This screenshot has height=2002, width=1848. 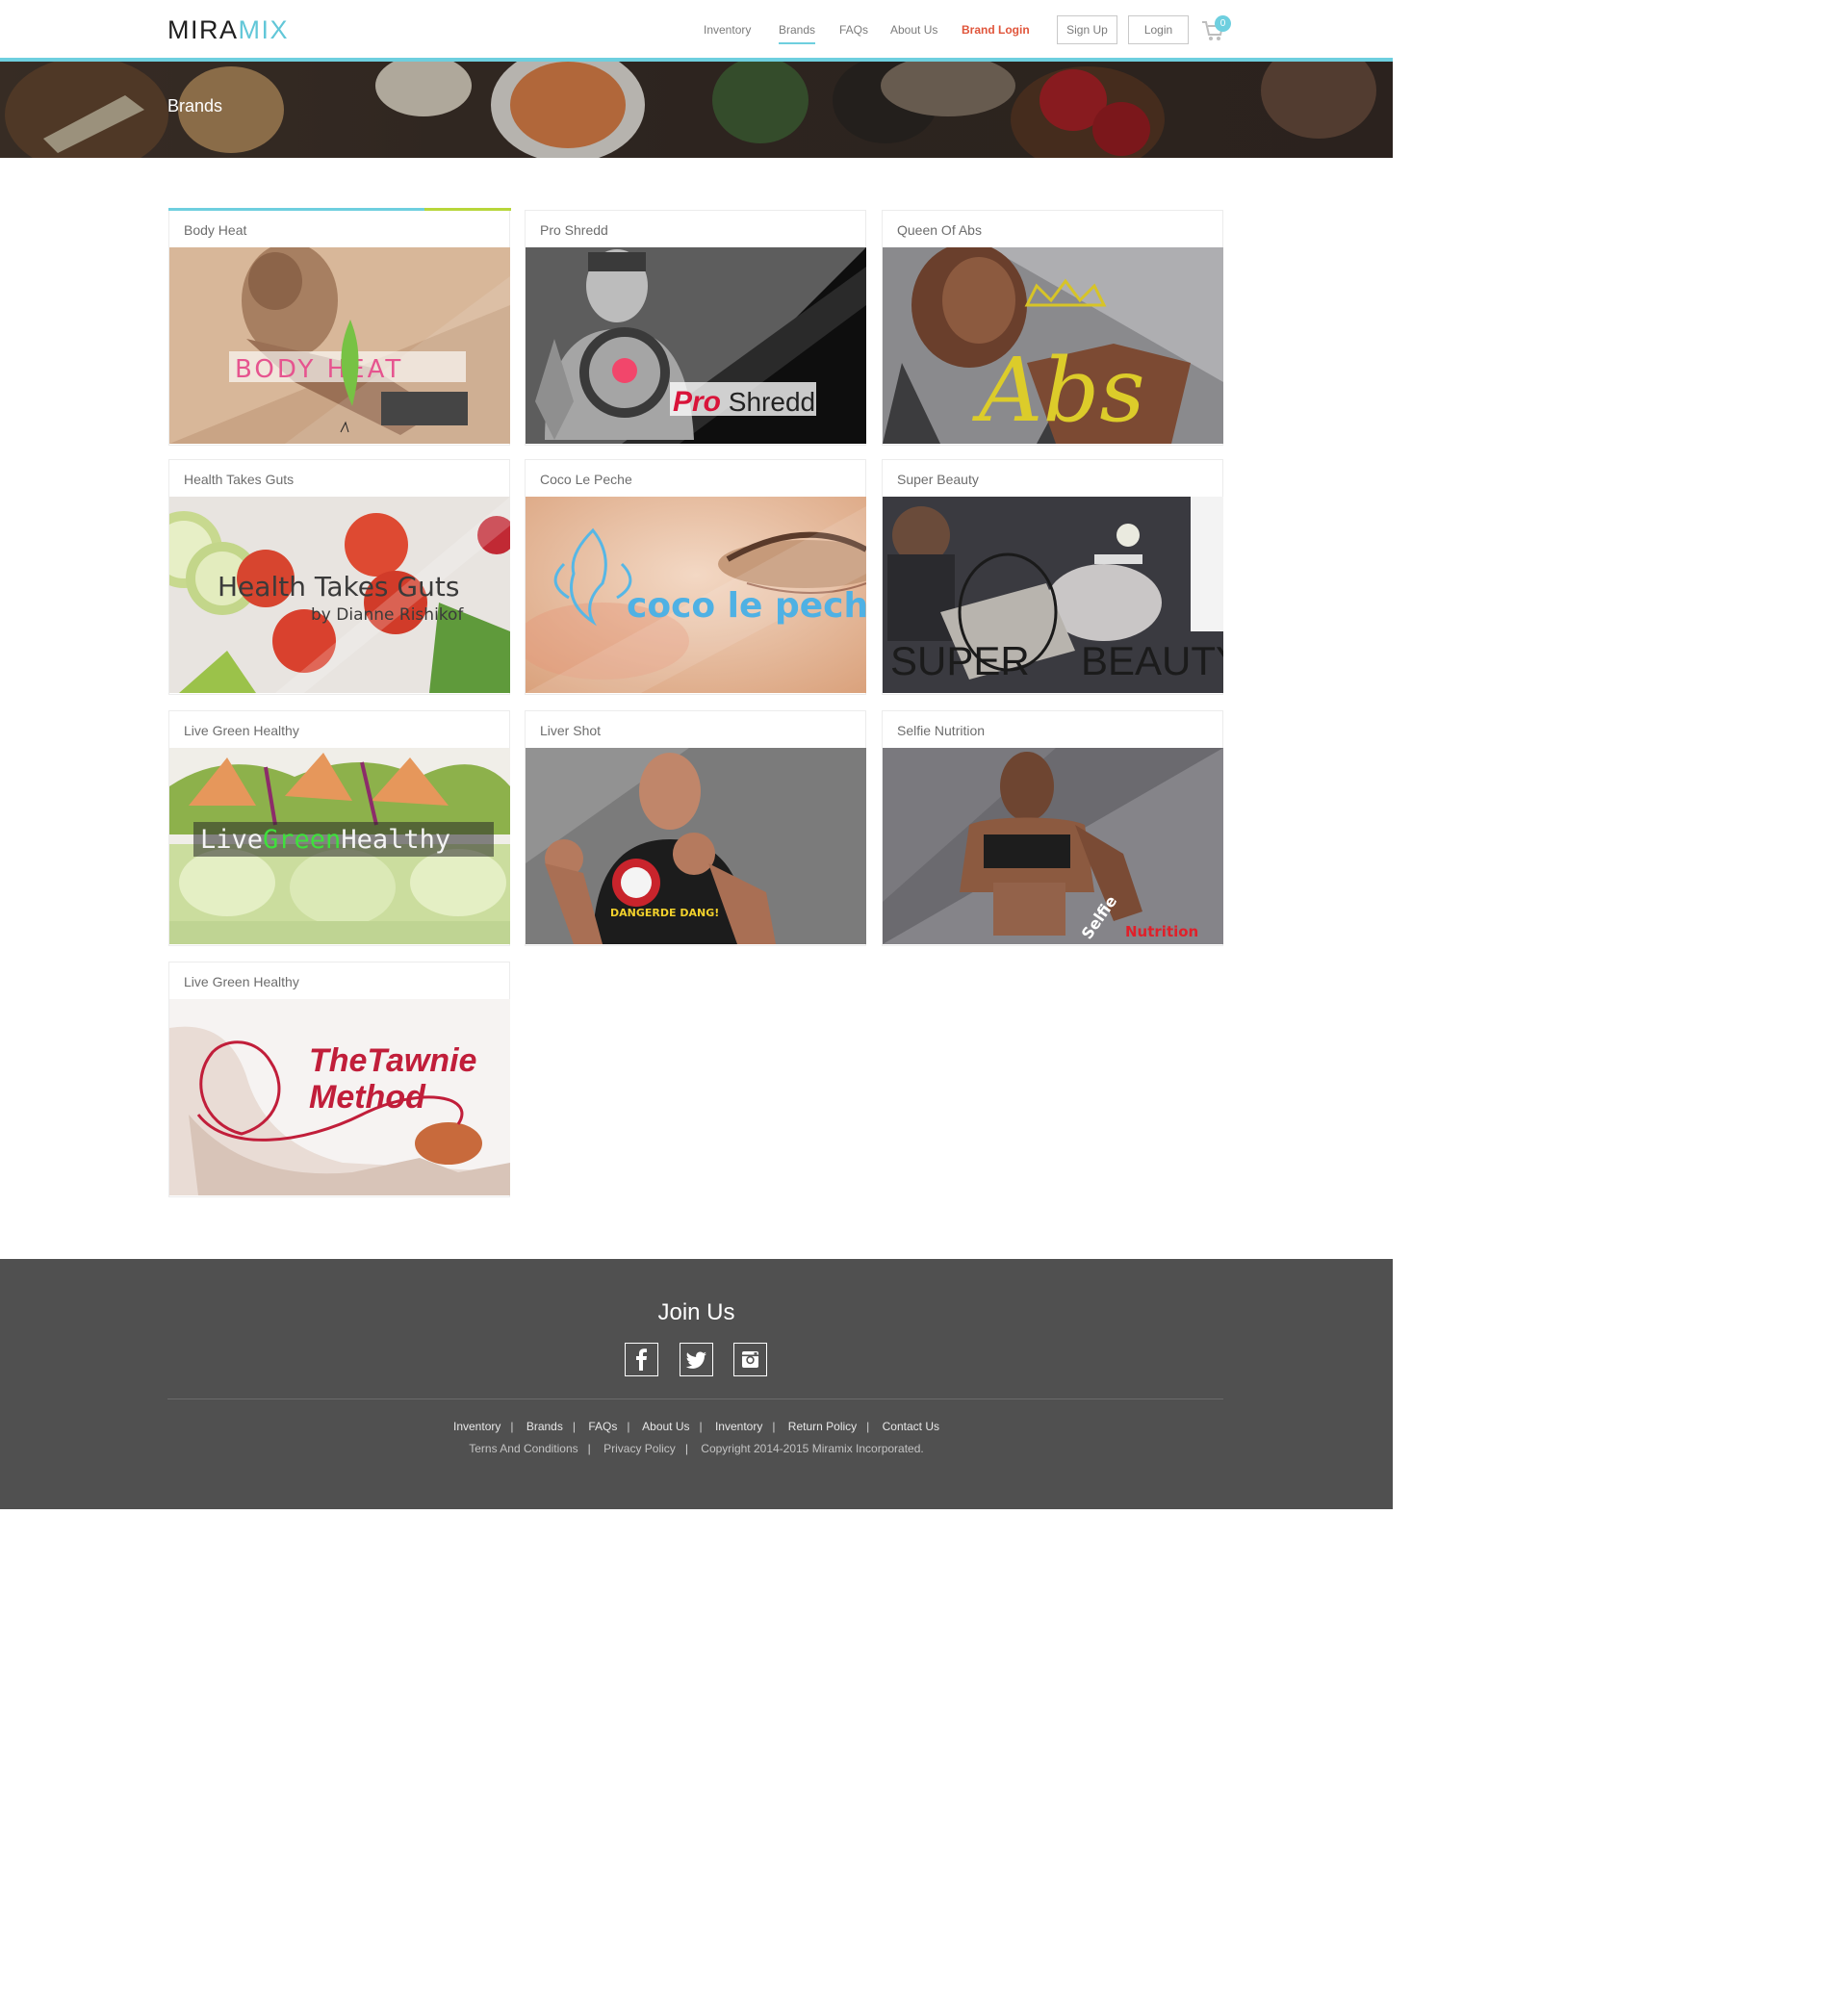 I want to click on login-button: Login, so click(x=1158, y=29).